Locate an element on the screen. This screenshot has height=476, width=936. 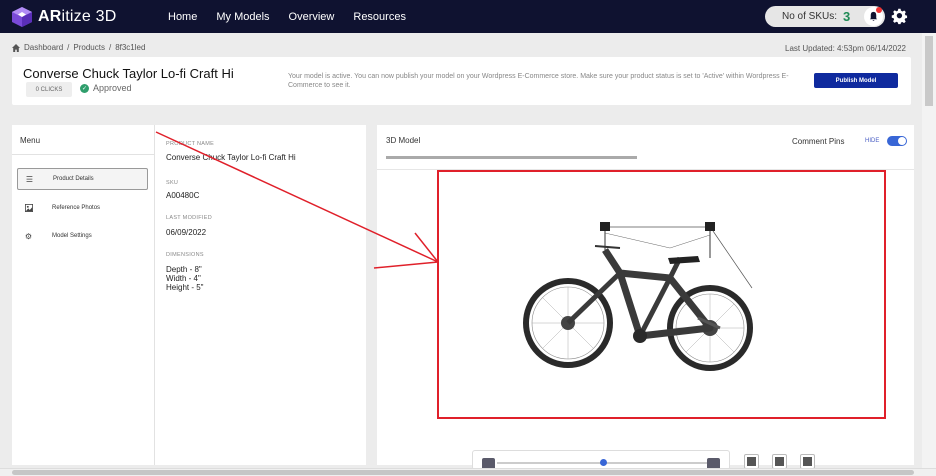
nav-resources: Resources is located at coordinates (379, 17).